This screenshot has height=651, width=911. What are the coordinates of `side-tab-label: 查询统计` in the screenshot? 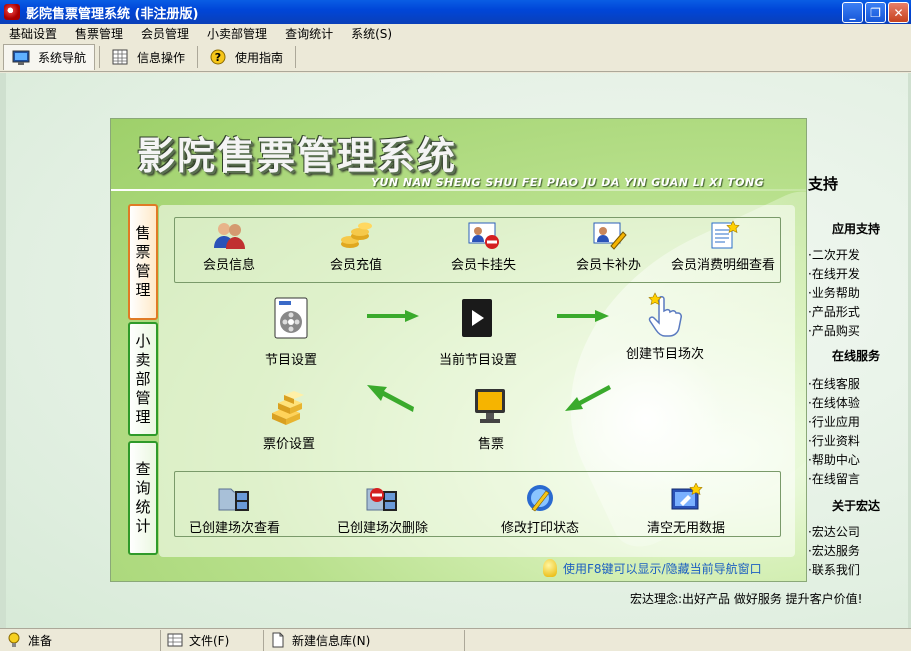 It's located at (143, 497).